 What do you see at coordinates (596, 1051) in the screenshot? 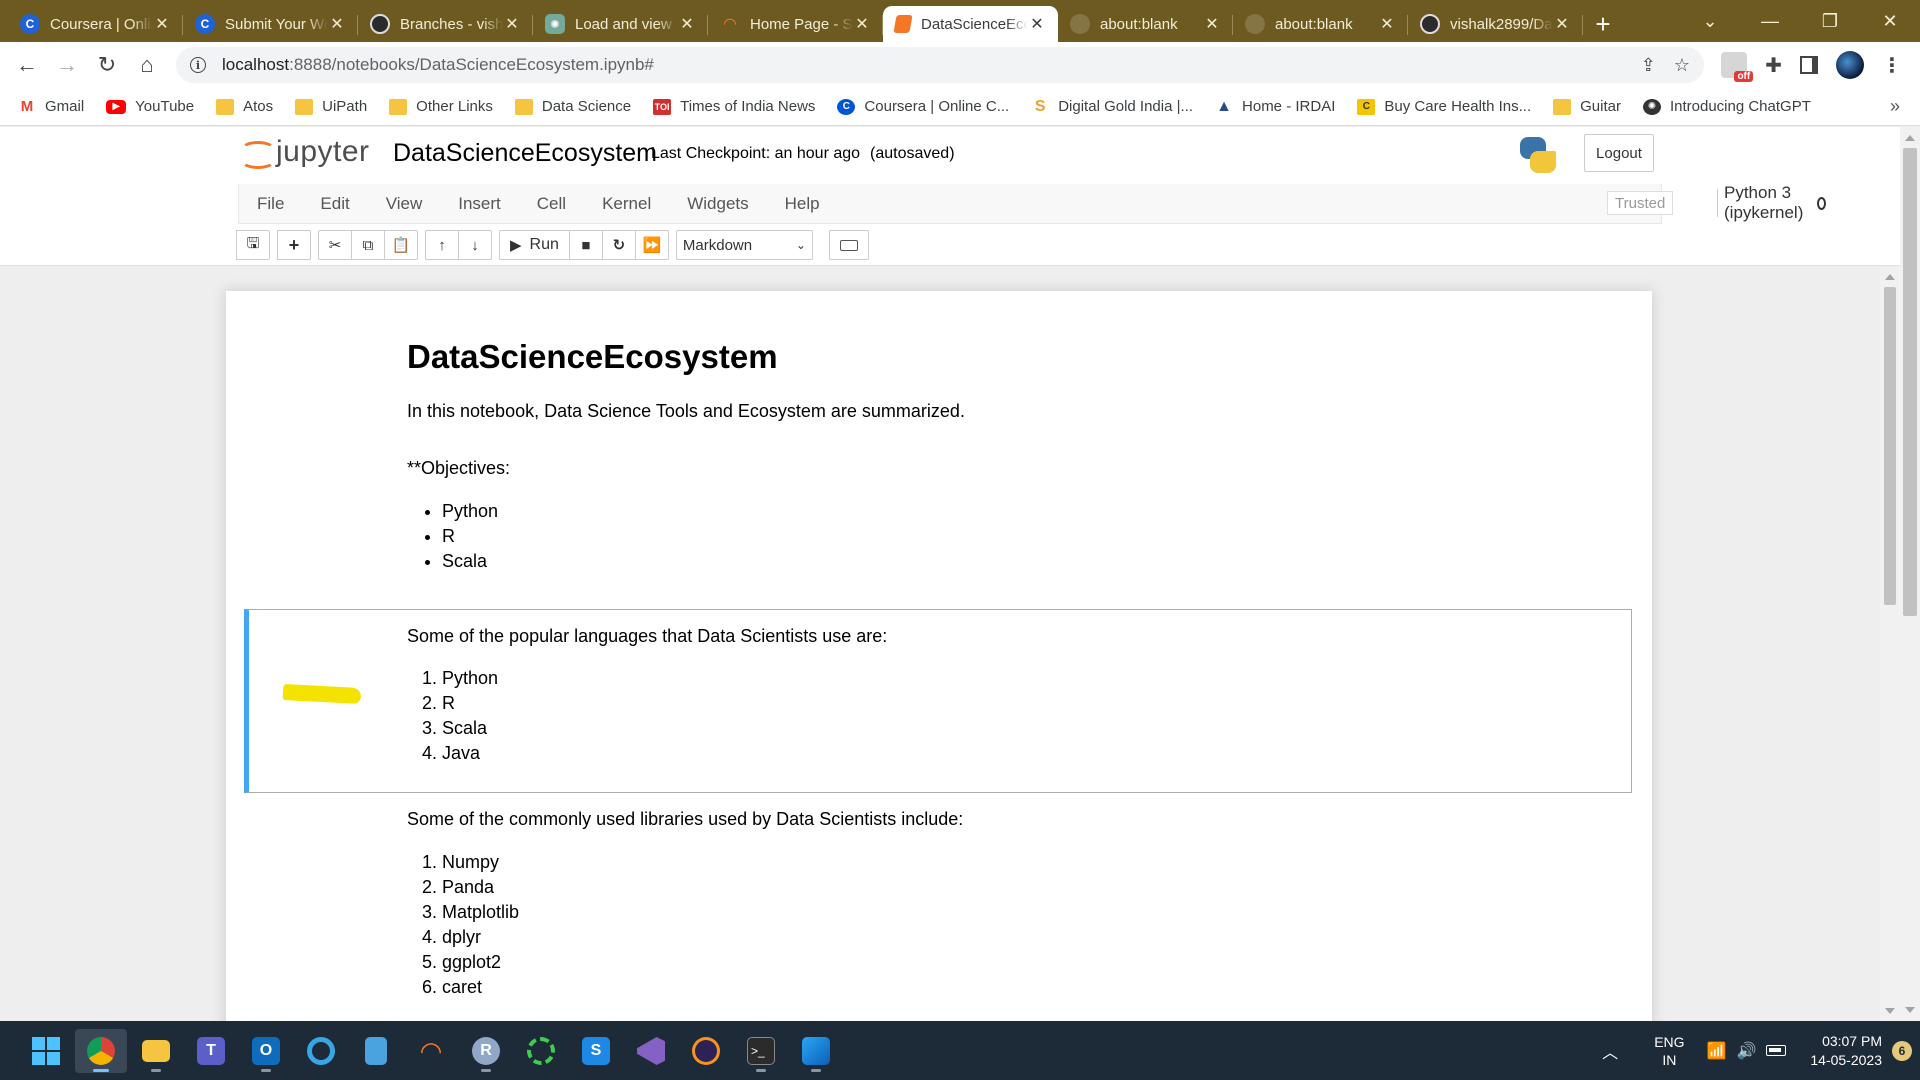
I see `taskbar-s-app: S` at bounding box center [596, 1051].